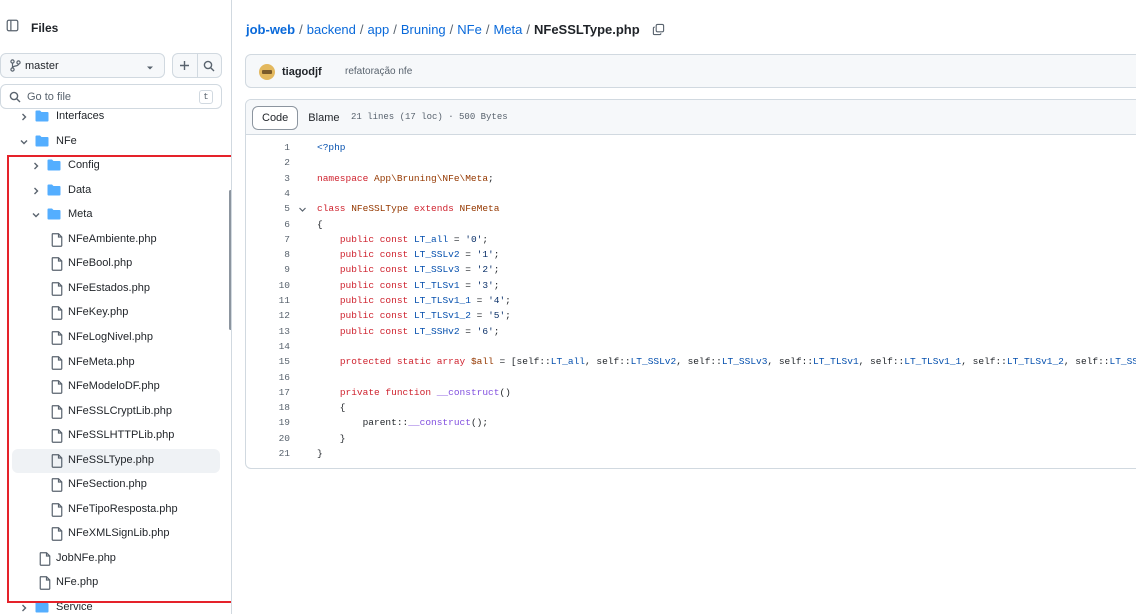 The width and height of the screenshot is (1136, 614). What do you see at coordinates (691, 301) in the screenshot?
I see `code-line: 11 public const LT_TLSv1_1 = '4';` at bounding box center [691, 301].